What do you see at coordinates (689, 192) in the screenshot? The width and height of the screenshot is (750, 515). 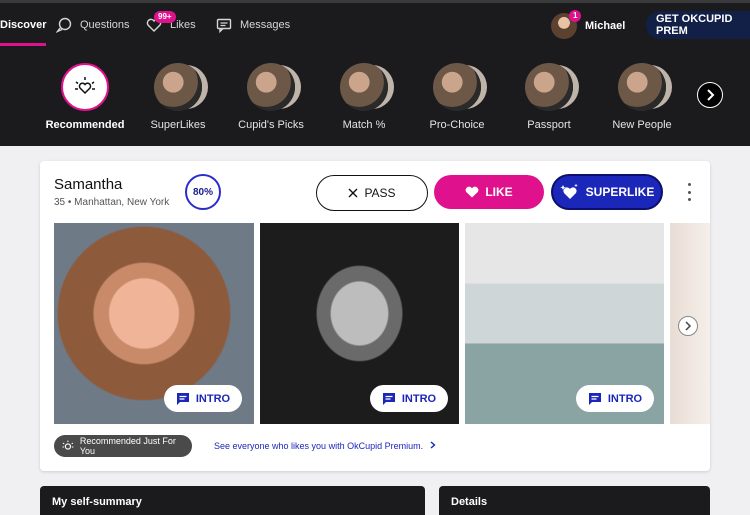 I see `more-options-icon` at bounding box center [689, 192].